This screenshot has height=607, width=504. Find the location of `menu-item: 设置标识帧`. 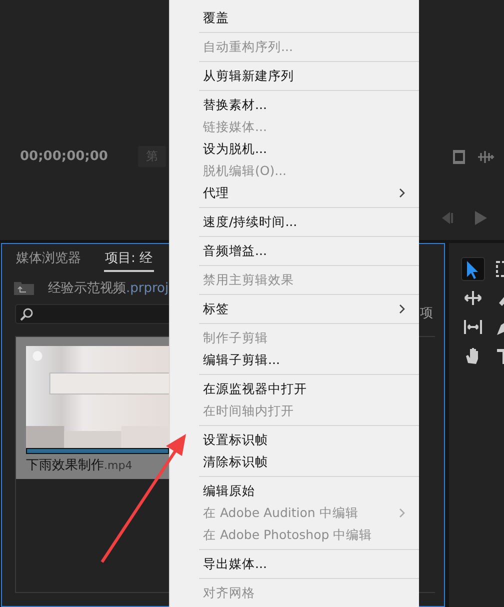

menu-item: 设置标识帧 is located at coordinates (294, 440).